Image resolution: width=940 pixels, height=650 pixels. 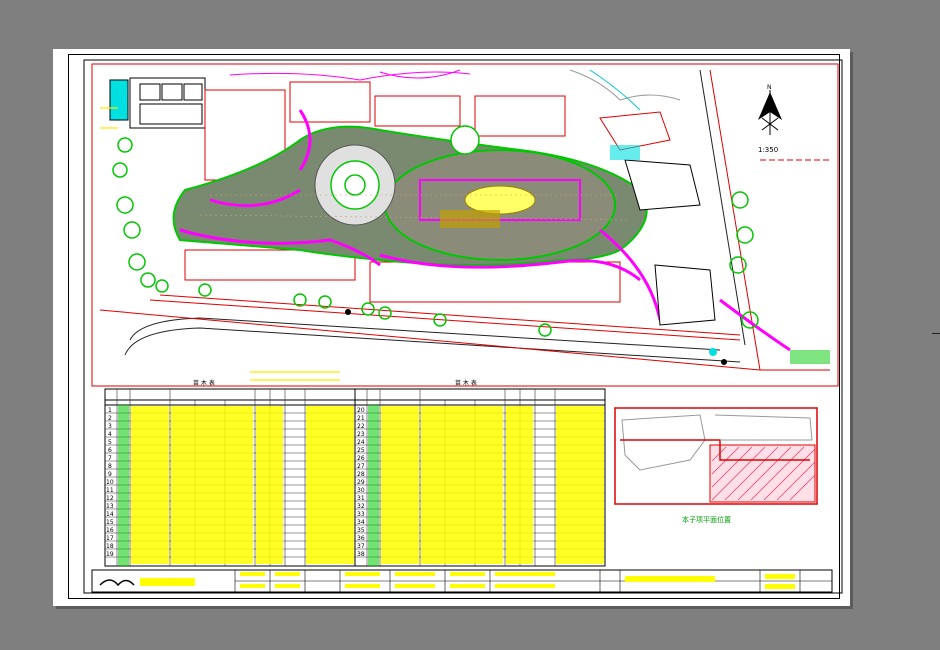 I want to click on svg-text: 15, so click(x=110, y=522).